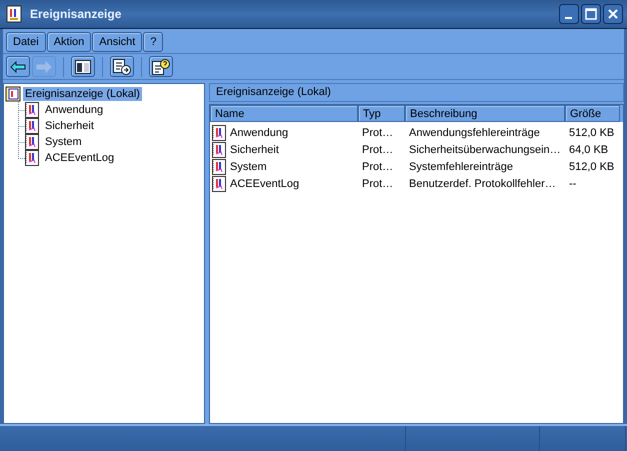  Describe the element at coordinates (416, 92) in the screenshot. I see `pane-header: Ereignisanzeige (Lokal)` at that location.